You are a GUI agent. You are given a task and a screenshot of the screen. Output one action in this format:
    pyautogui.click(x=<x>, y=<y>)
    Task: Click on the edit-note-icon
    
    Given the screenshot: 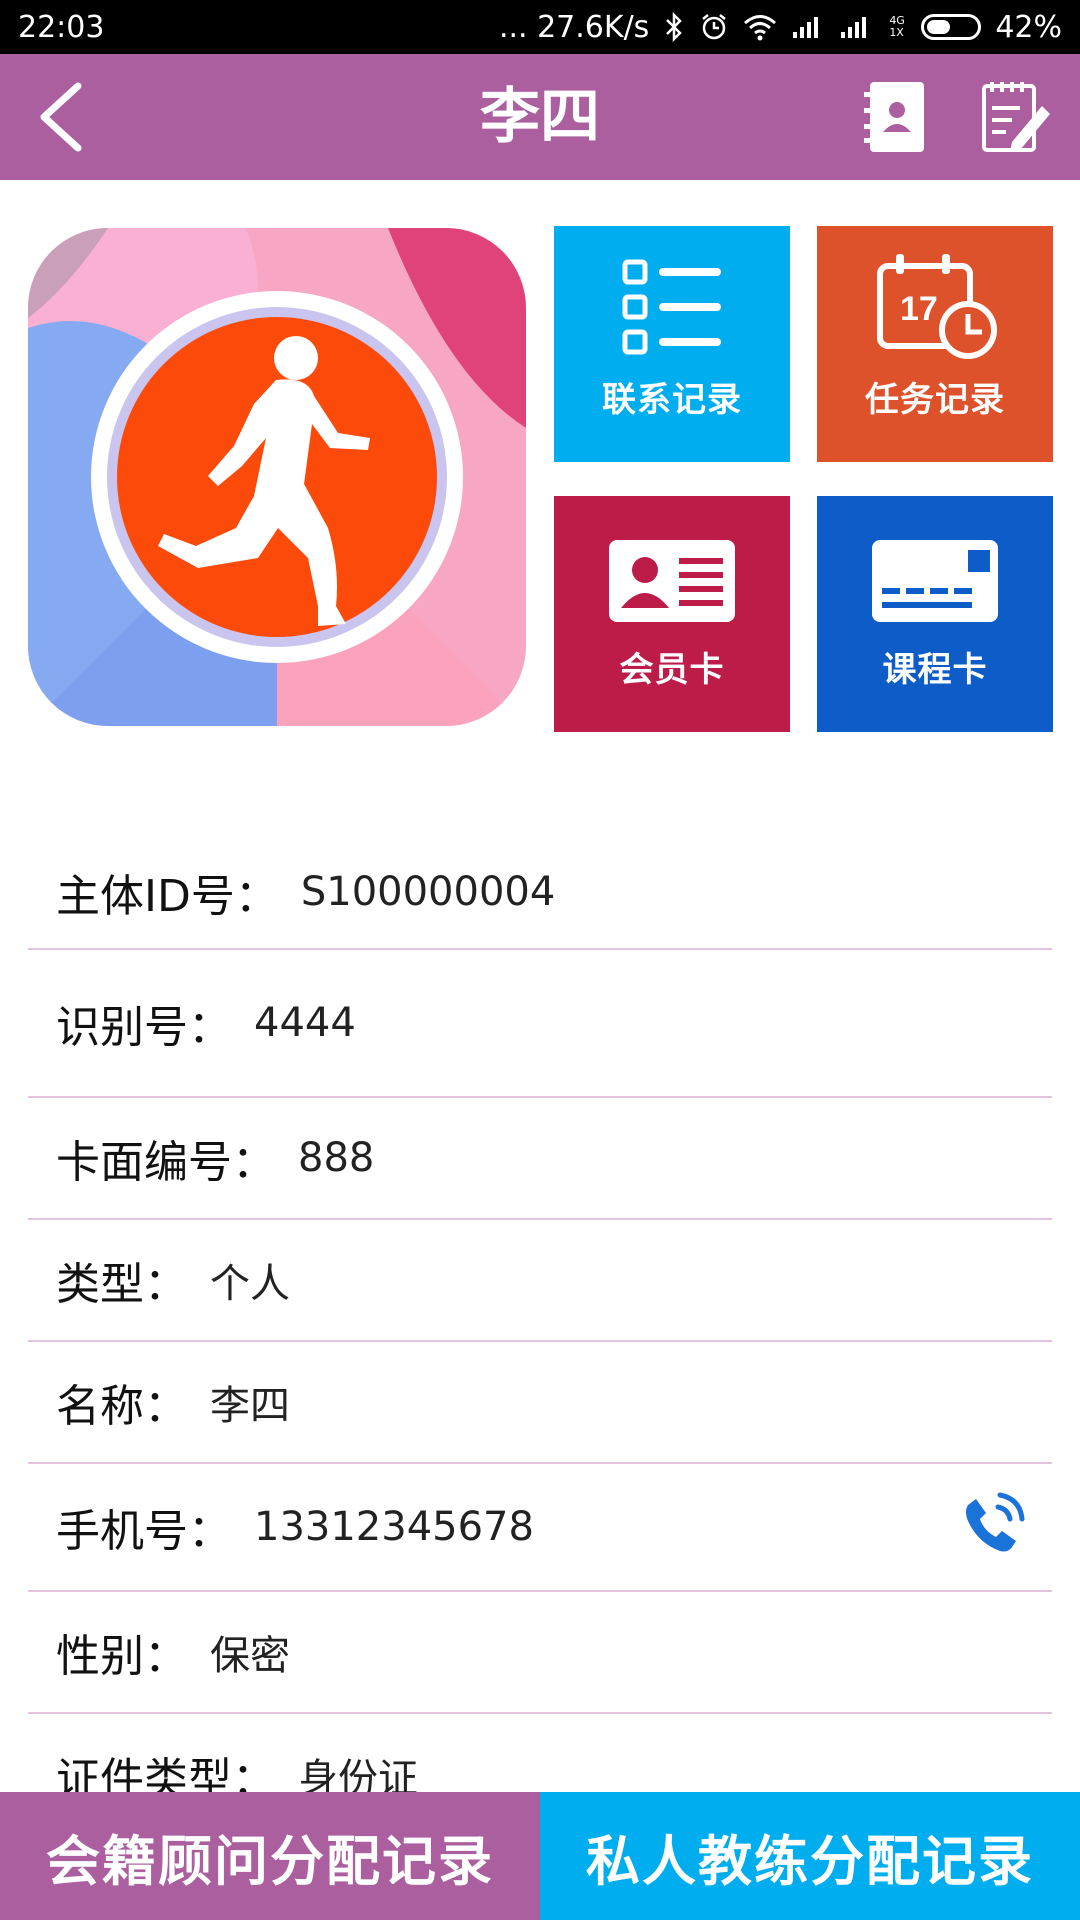 What is the action you would take?
    pyautogui.click(x=1016, y=117)
    